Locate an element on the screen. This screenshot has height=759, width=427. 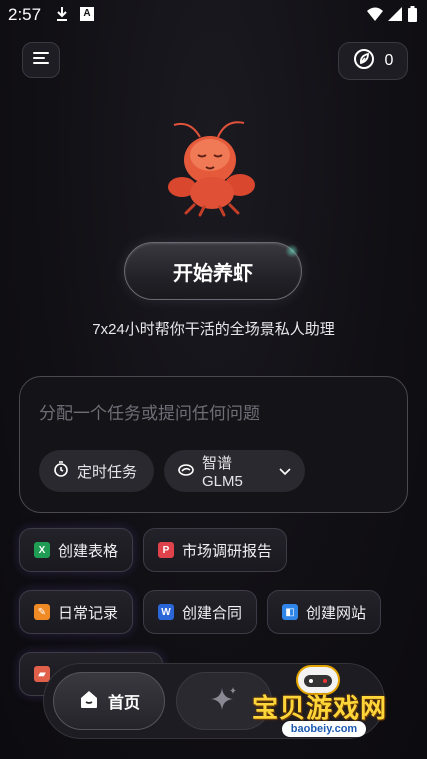
quick-action-daily-notes: ✎ 日常记录 is located at coordinates (76, 612).